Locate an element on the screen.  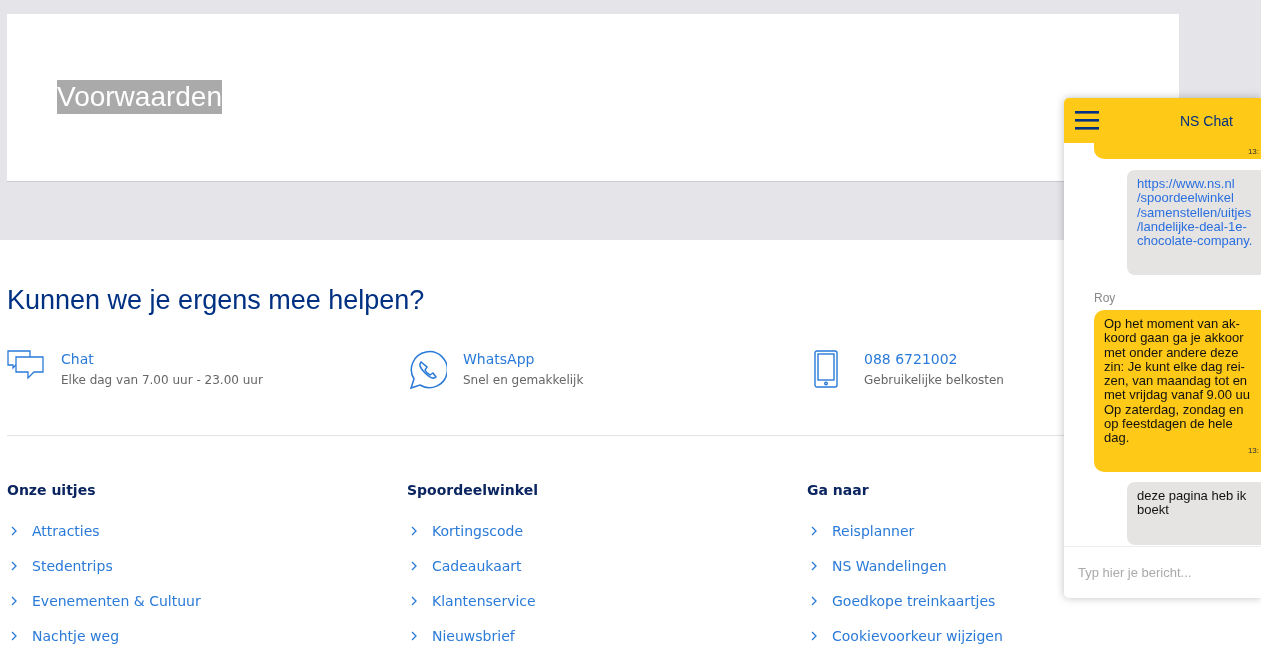
footer-link: Nieuwsbrief is located at coordinates (473, 635).